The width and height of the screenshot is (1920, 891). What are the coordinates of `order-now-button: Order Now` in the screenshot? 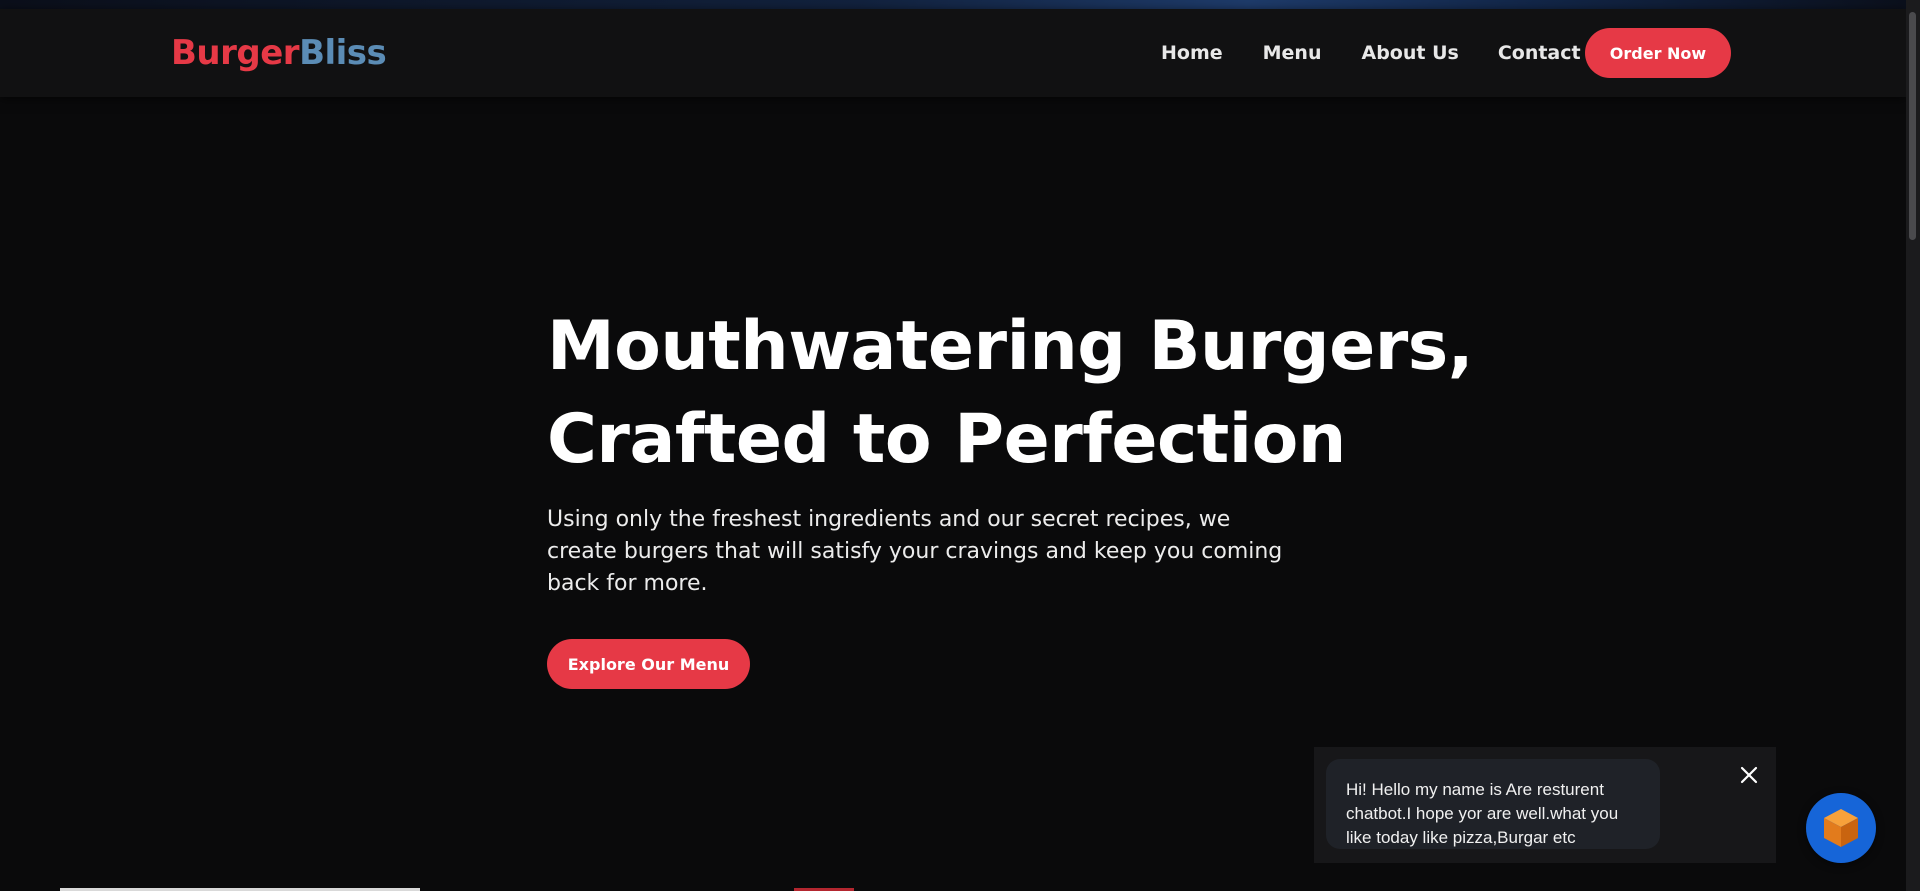 It's located at (1658, 53).